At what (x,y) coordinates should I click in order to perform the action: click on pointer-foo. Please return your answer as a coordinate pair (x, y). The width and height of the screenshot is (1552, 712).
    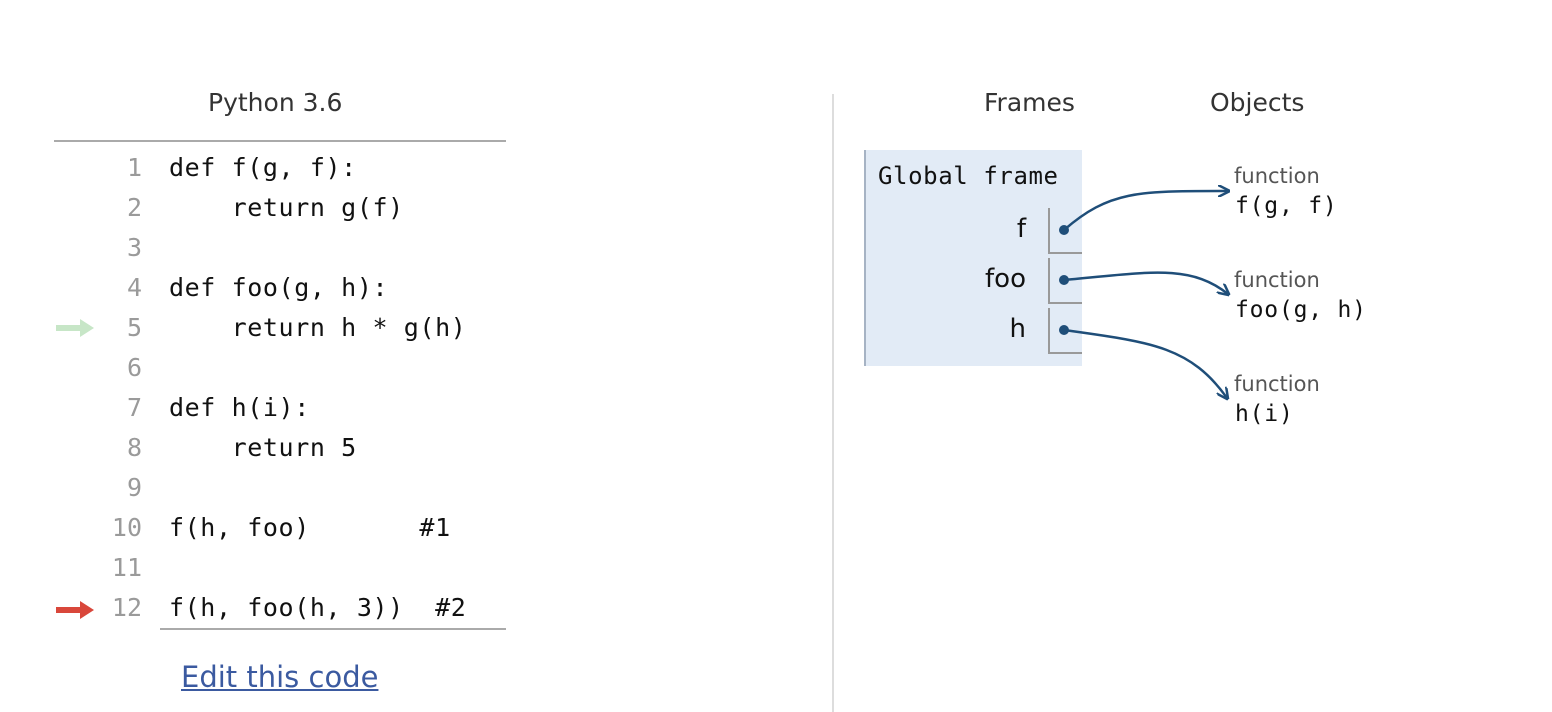
    Looking at the image, I should click on (1143, 282).